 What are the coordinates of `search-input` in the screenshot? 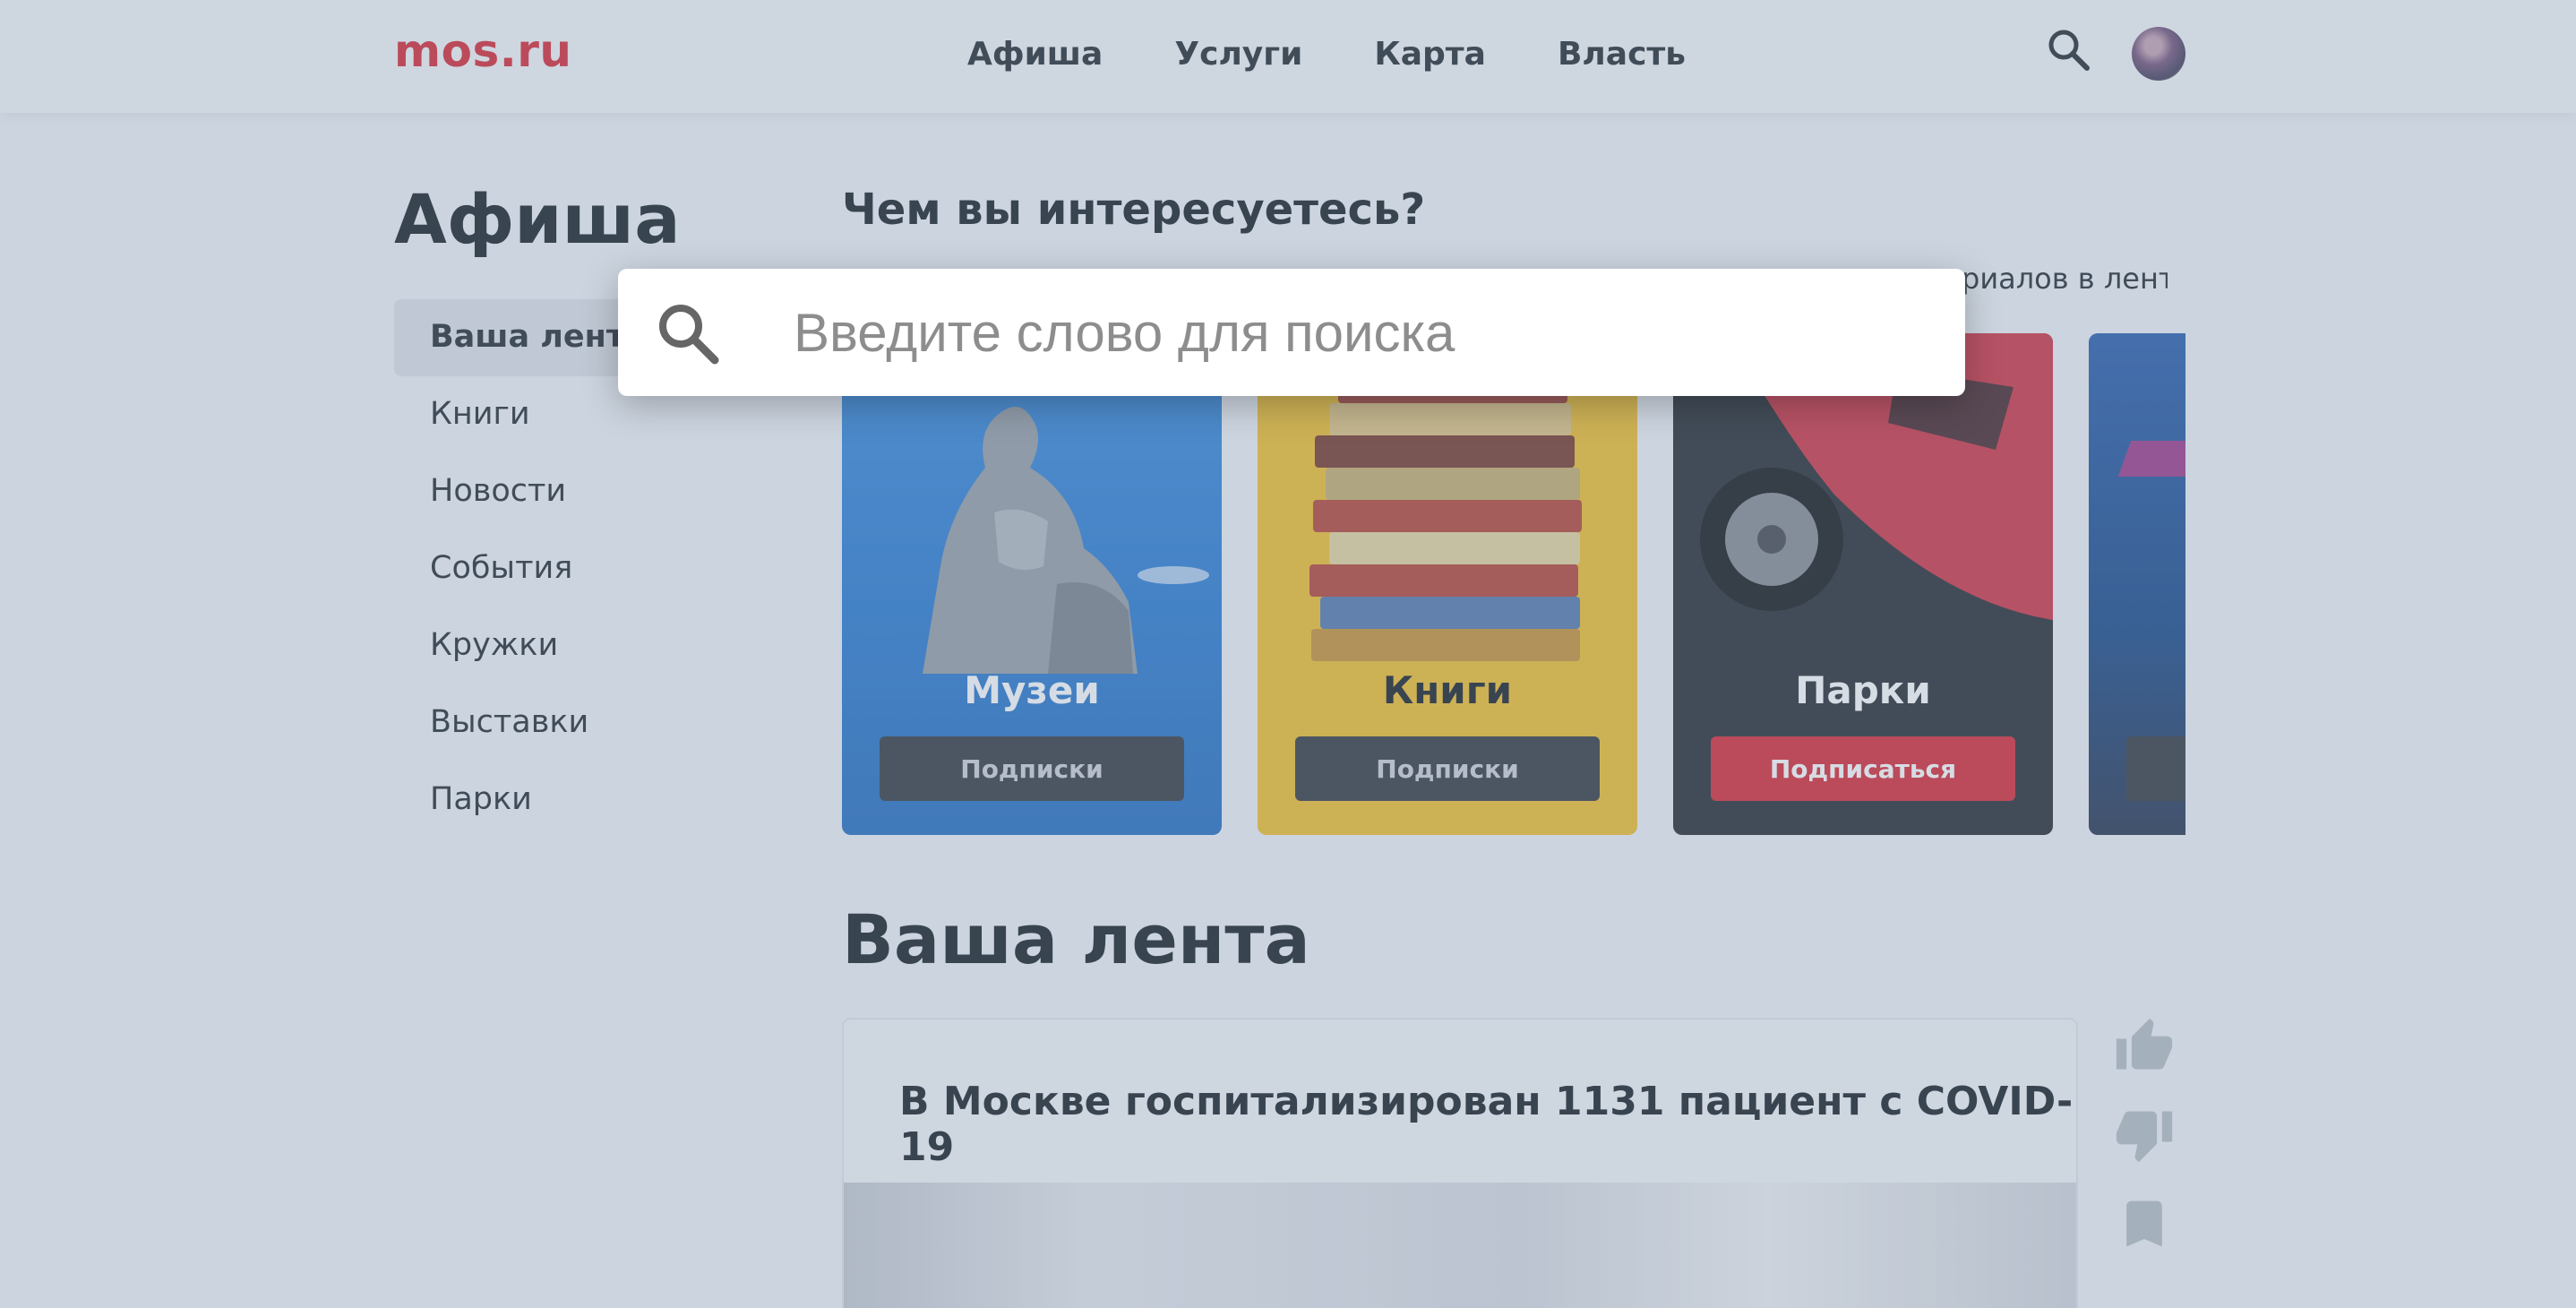 It's located at (1358, 332).